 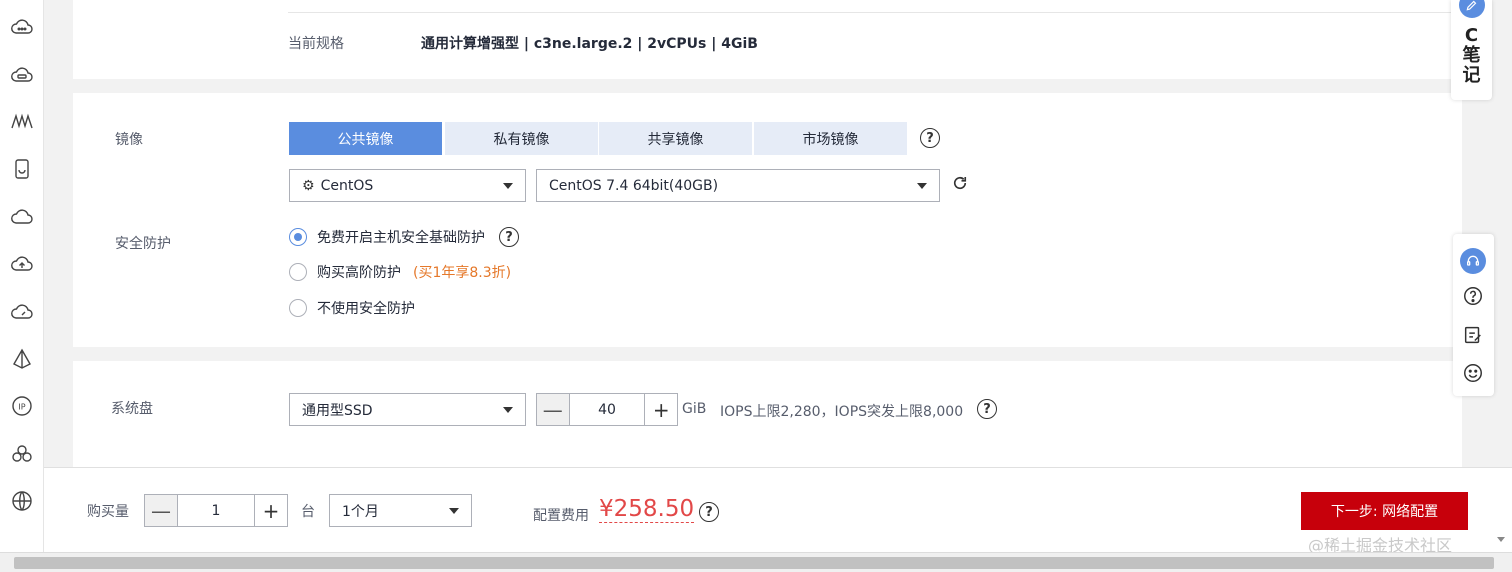 I want to click on tab-public-image: 公共镜像, so click(x=365, y=138).